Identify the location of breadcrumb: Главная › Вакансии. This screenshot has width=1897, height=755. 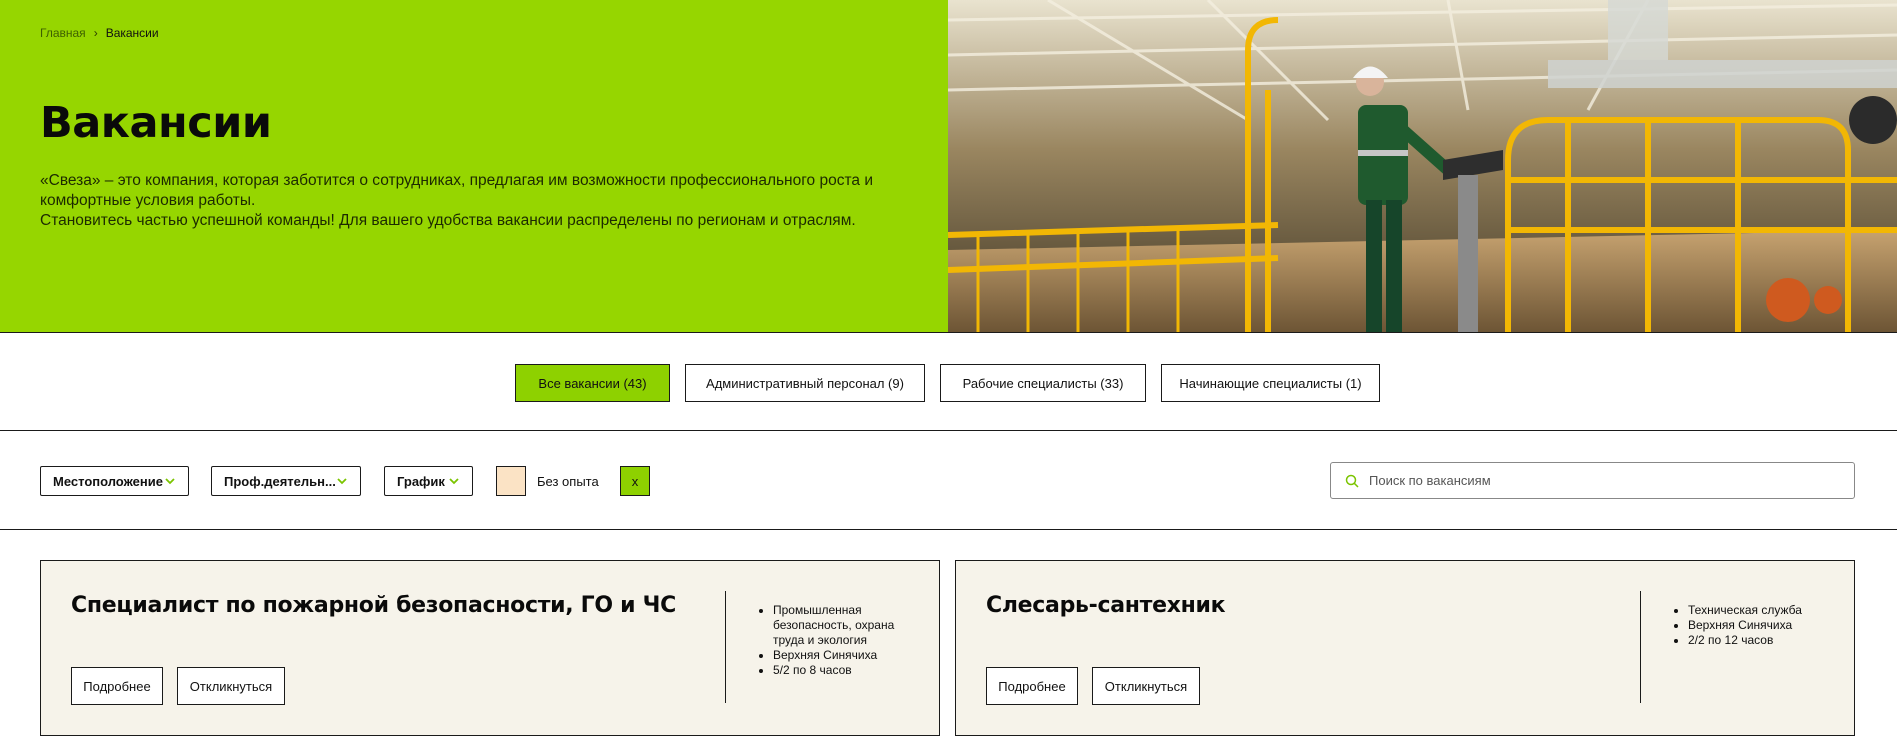
(99, 33).